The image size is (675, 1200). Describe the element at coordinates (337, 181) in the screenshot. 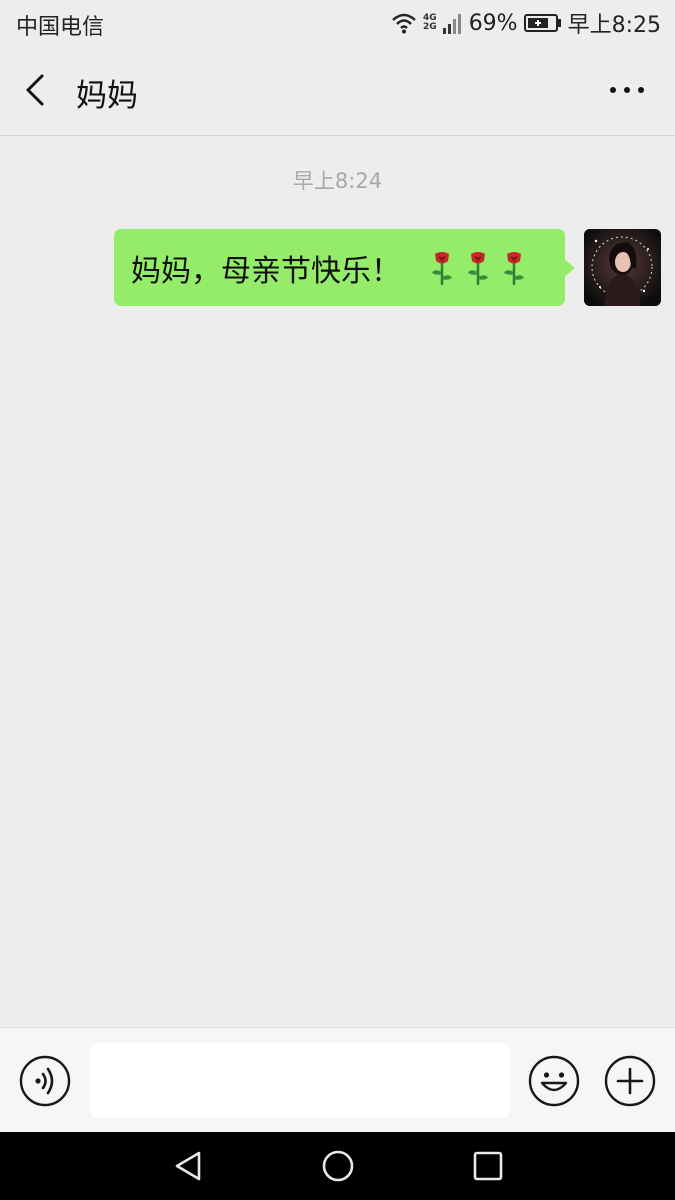

I see `message-timestamp: 早上8:24` at that location.